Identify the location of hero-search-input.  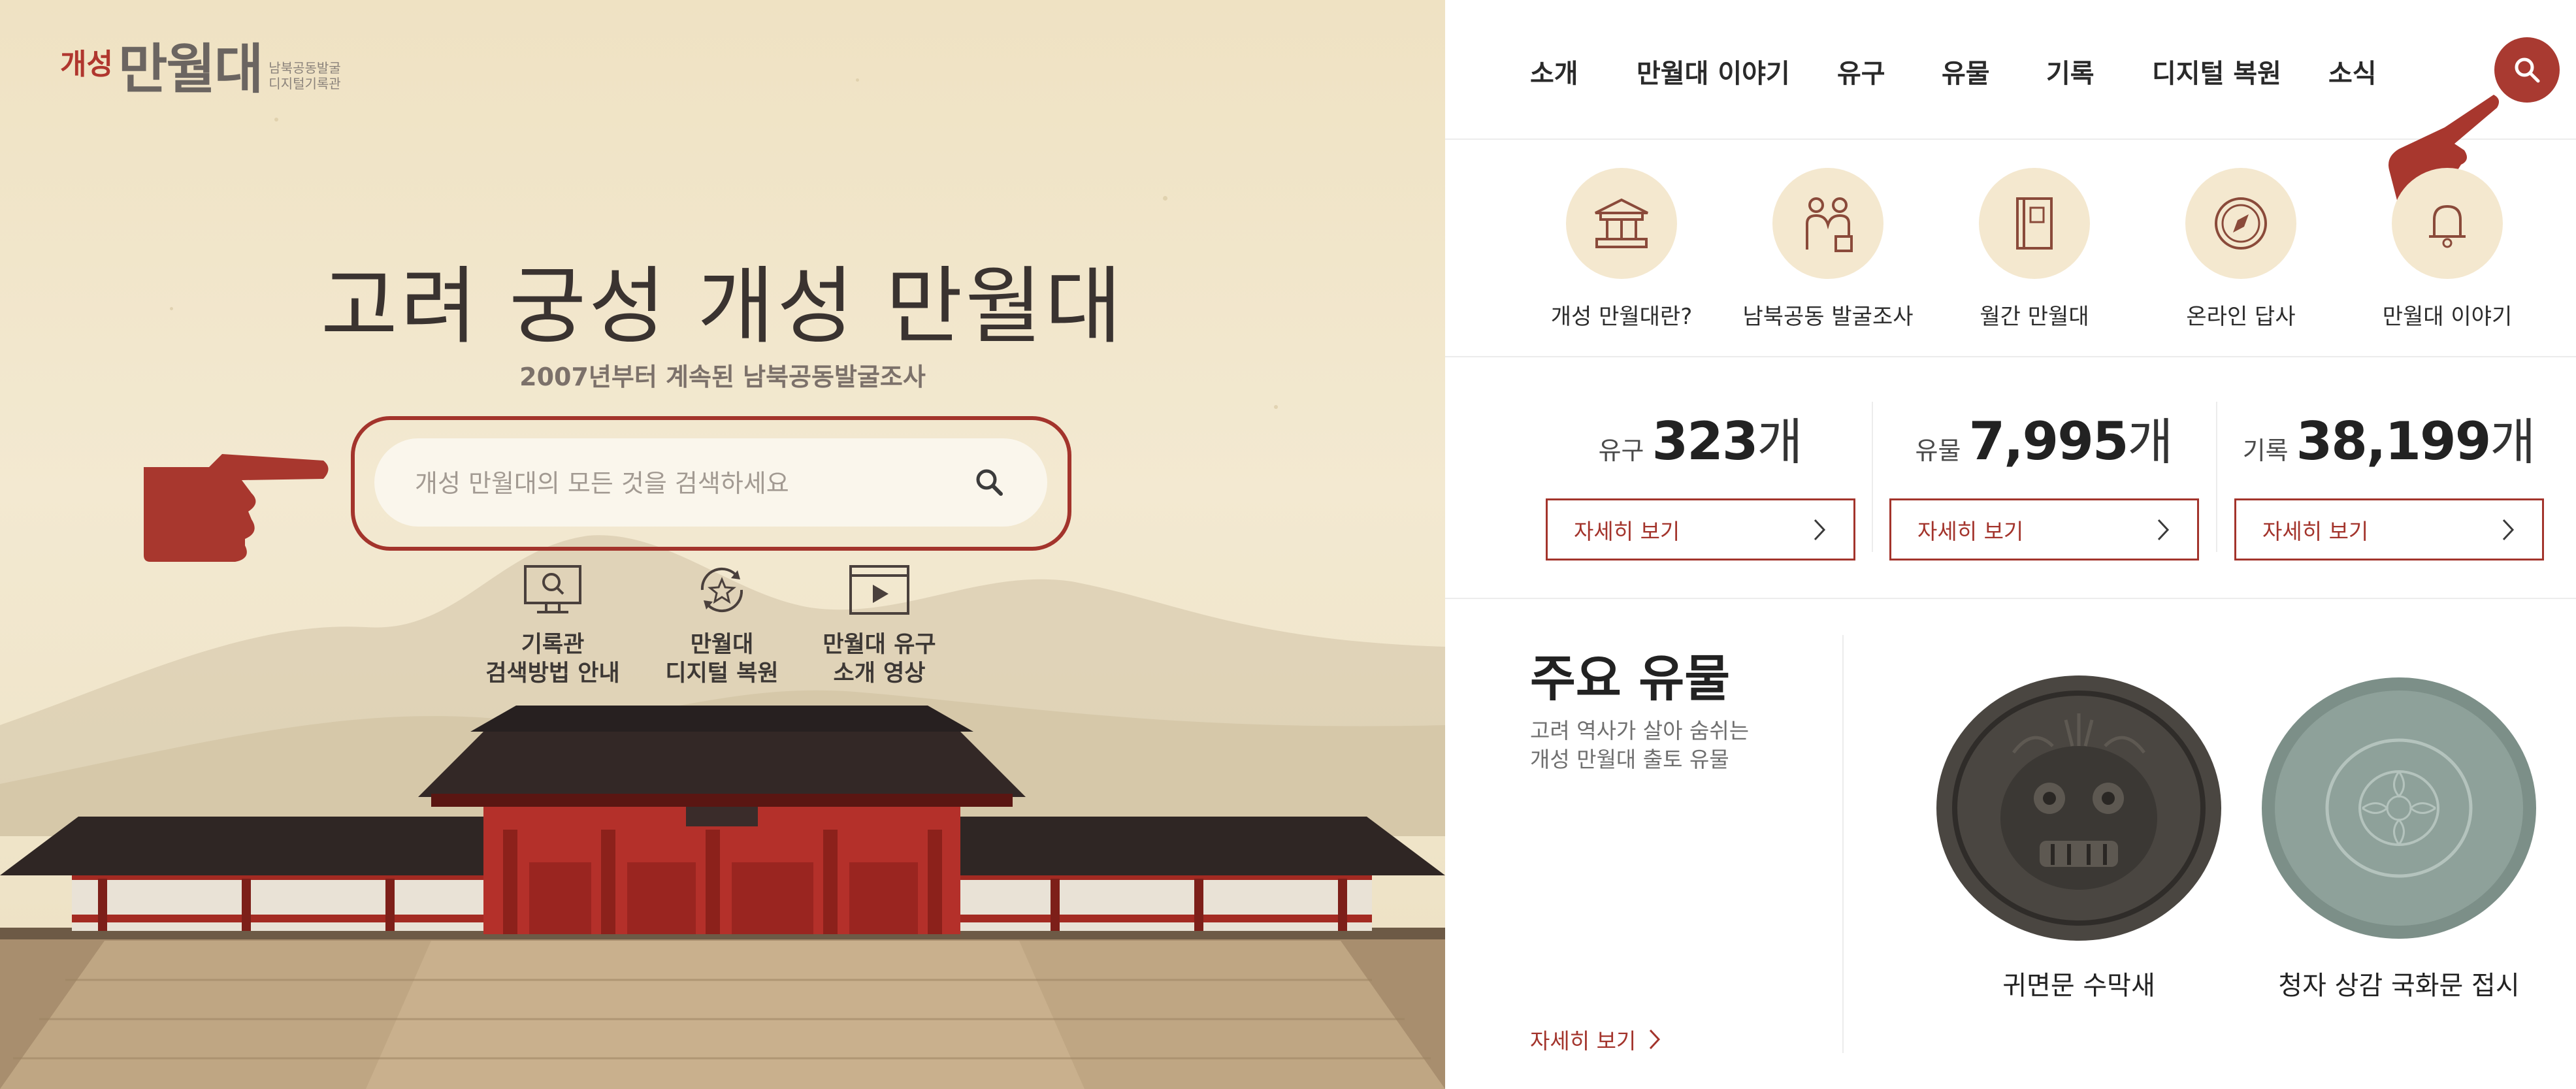
(677, 483).